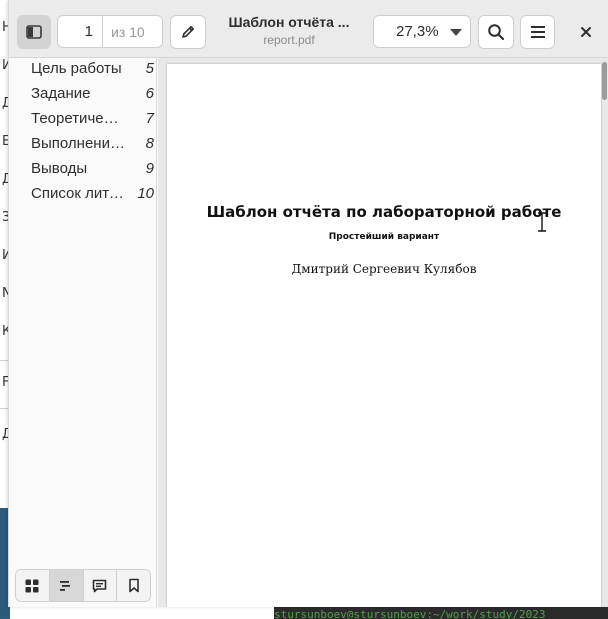  I want to click on sidebar-toggle-button, so click(34, 32).